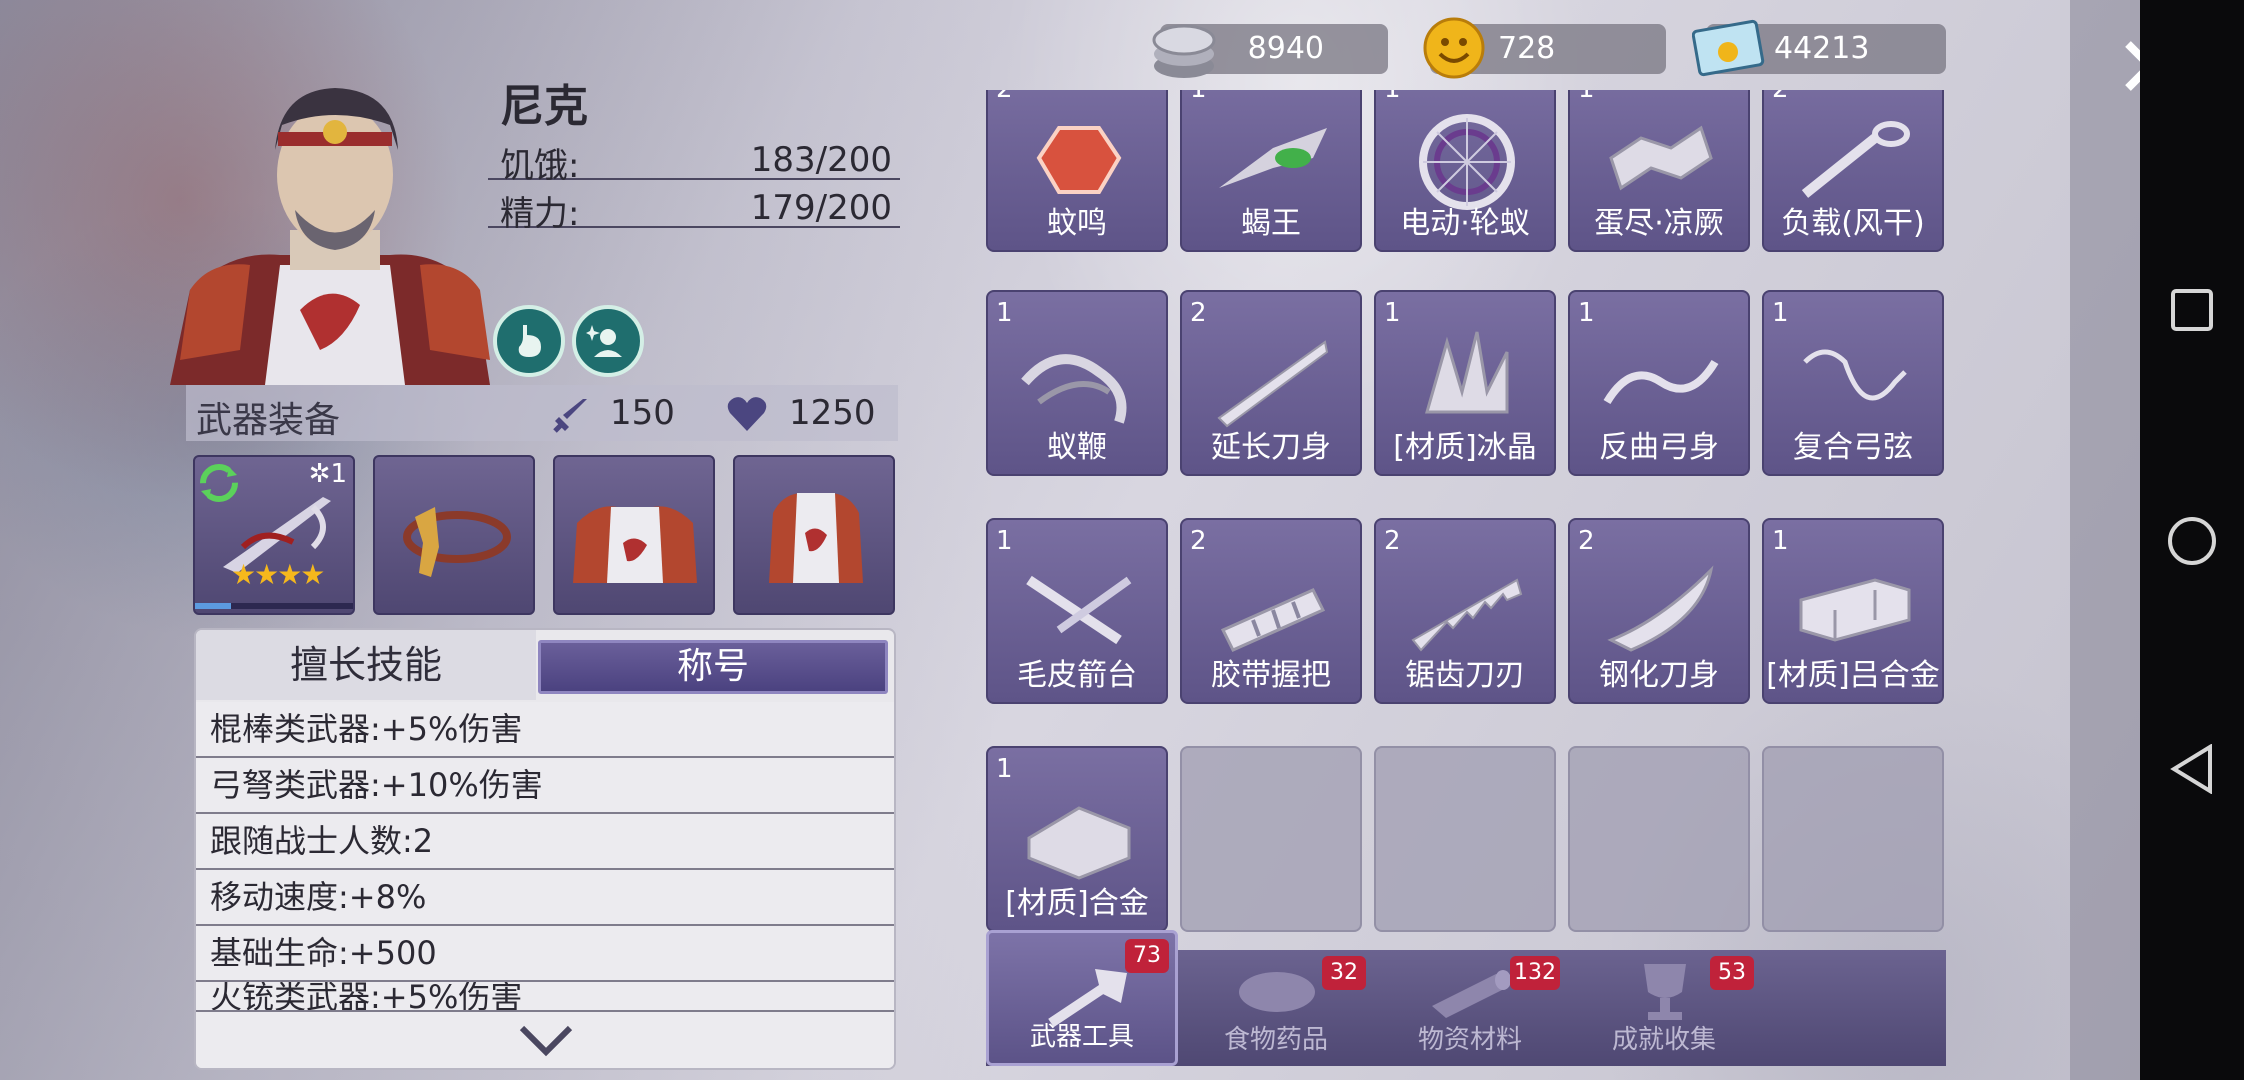 The height and width of the screenshot is (1080, 2244). I want to click on alloy-chunk-icon, so click(1079, 843).